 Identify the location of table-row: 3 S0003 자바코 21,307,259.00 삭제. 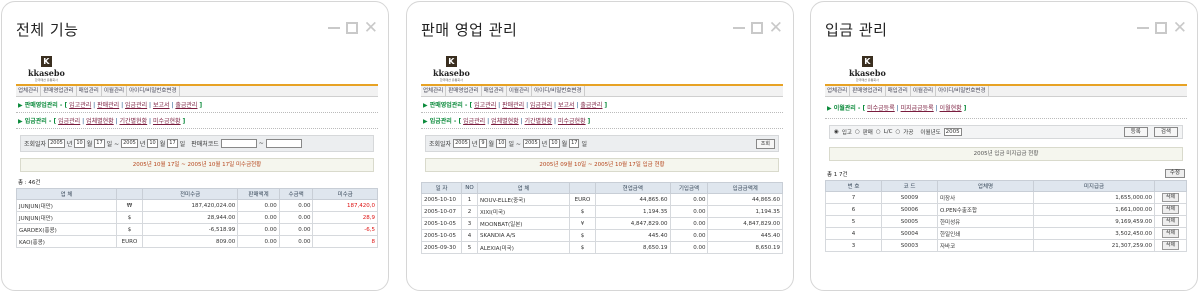
(1006, 245).